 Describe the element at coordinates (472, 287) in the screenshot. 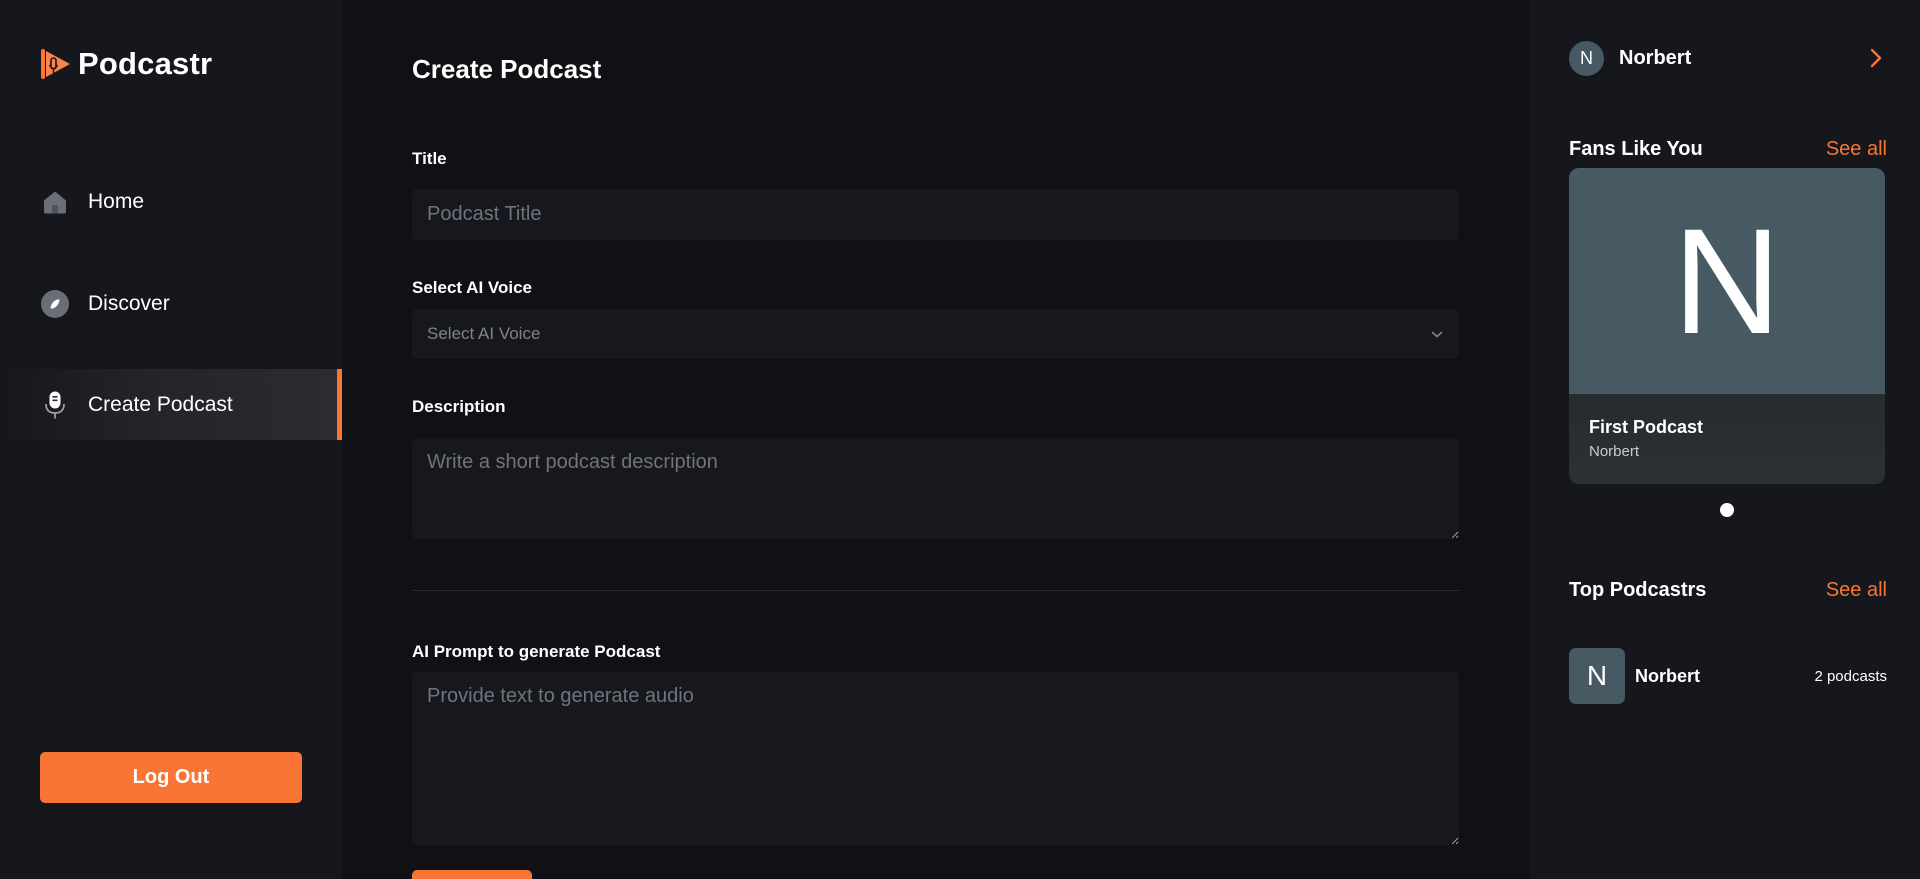

I see `voice-label: Select AI Voice` at that location.